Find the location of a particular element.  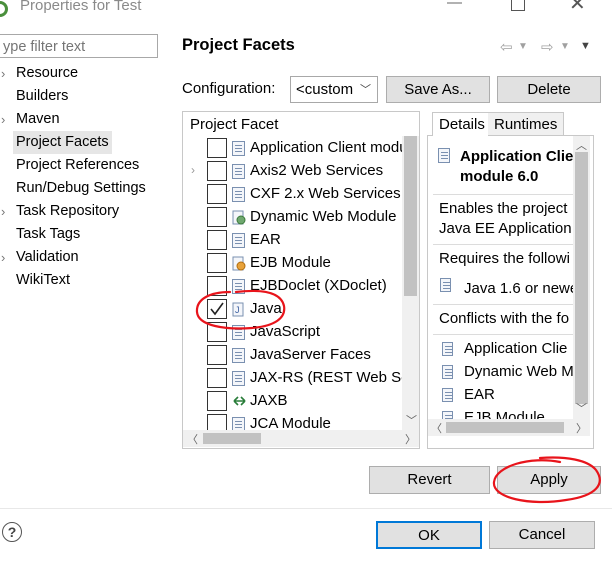

facet-row: JCA Module is located at coordinates (293, 421).